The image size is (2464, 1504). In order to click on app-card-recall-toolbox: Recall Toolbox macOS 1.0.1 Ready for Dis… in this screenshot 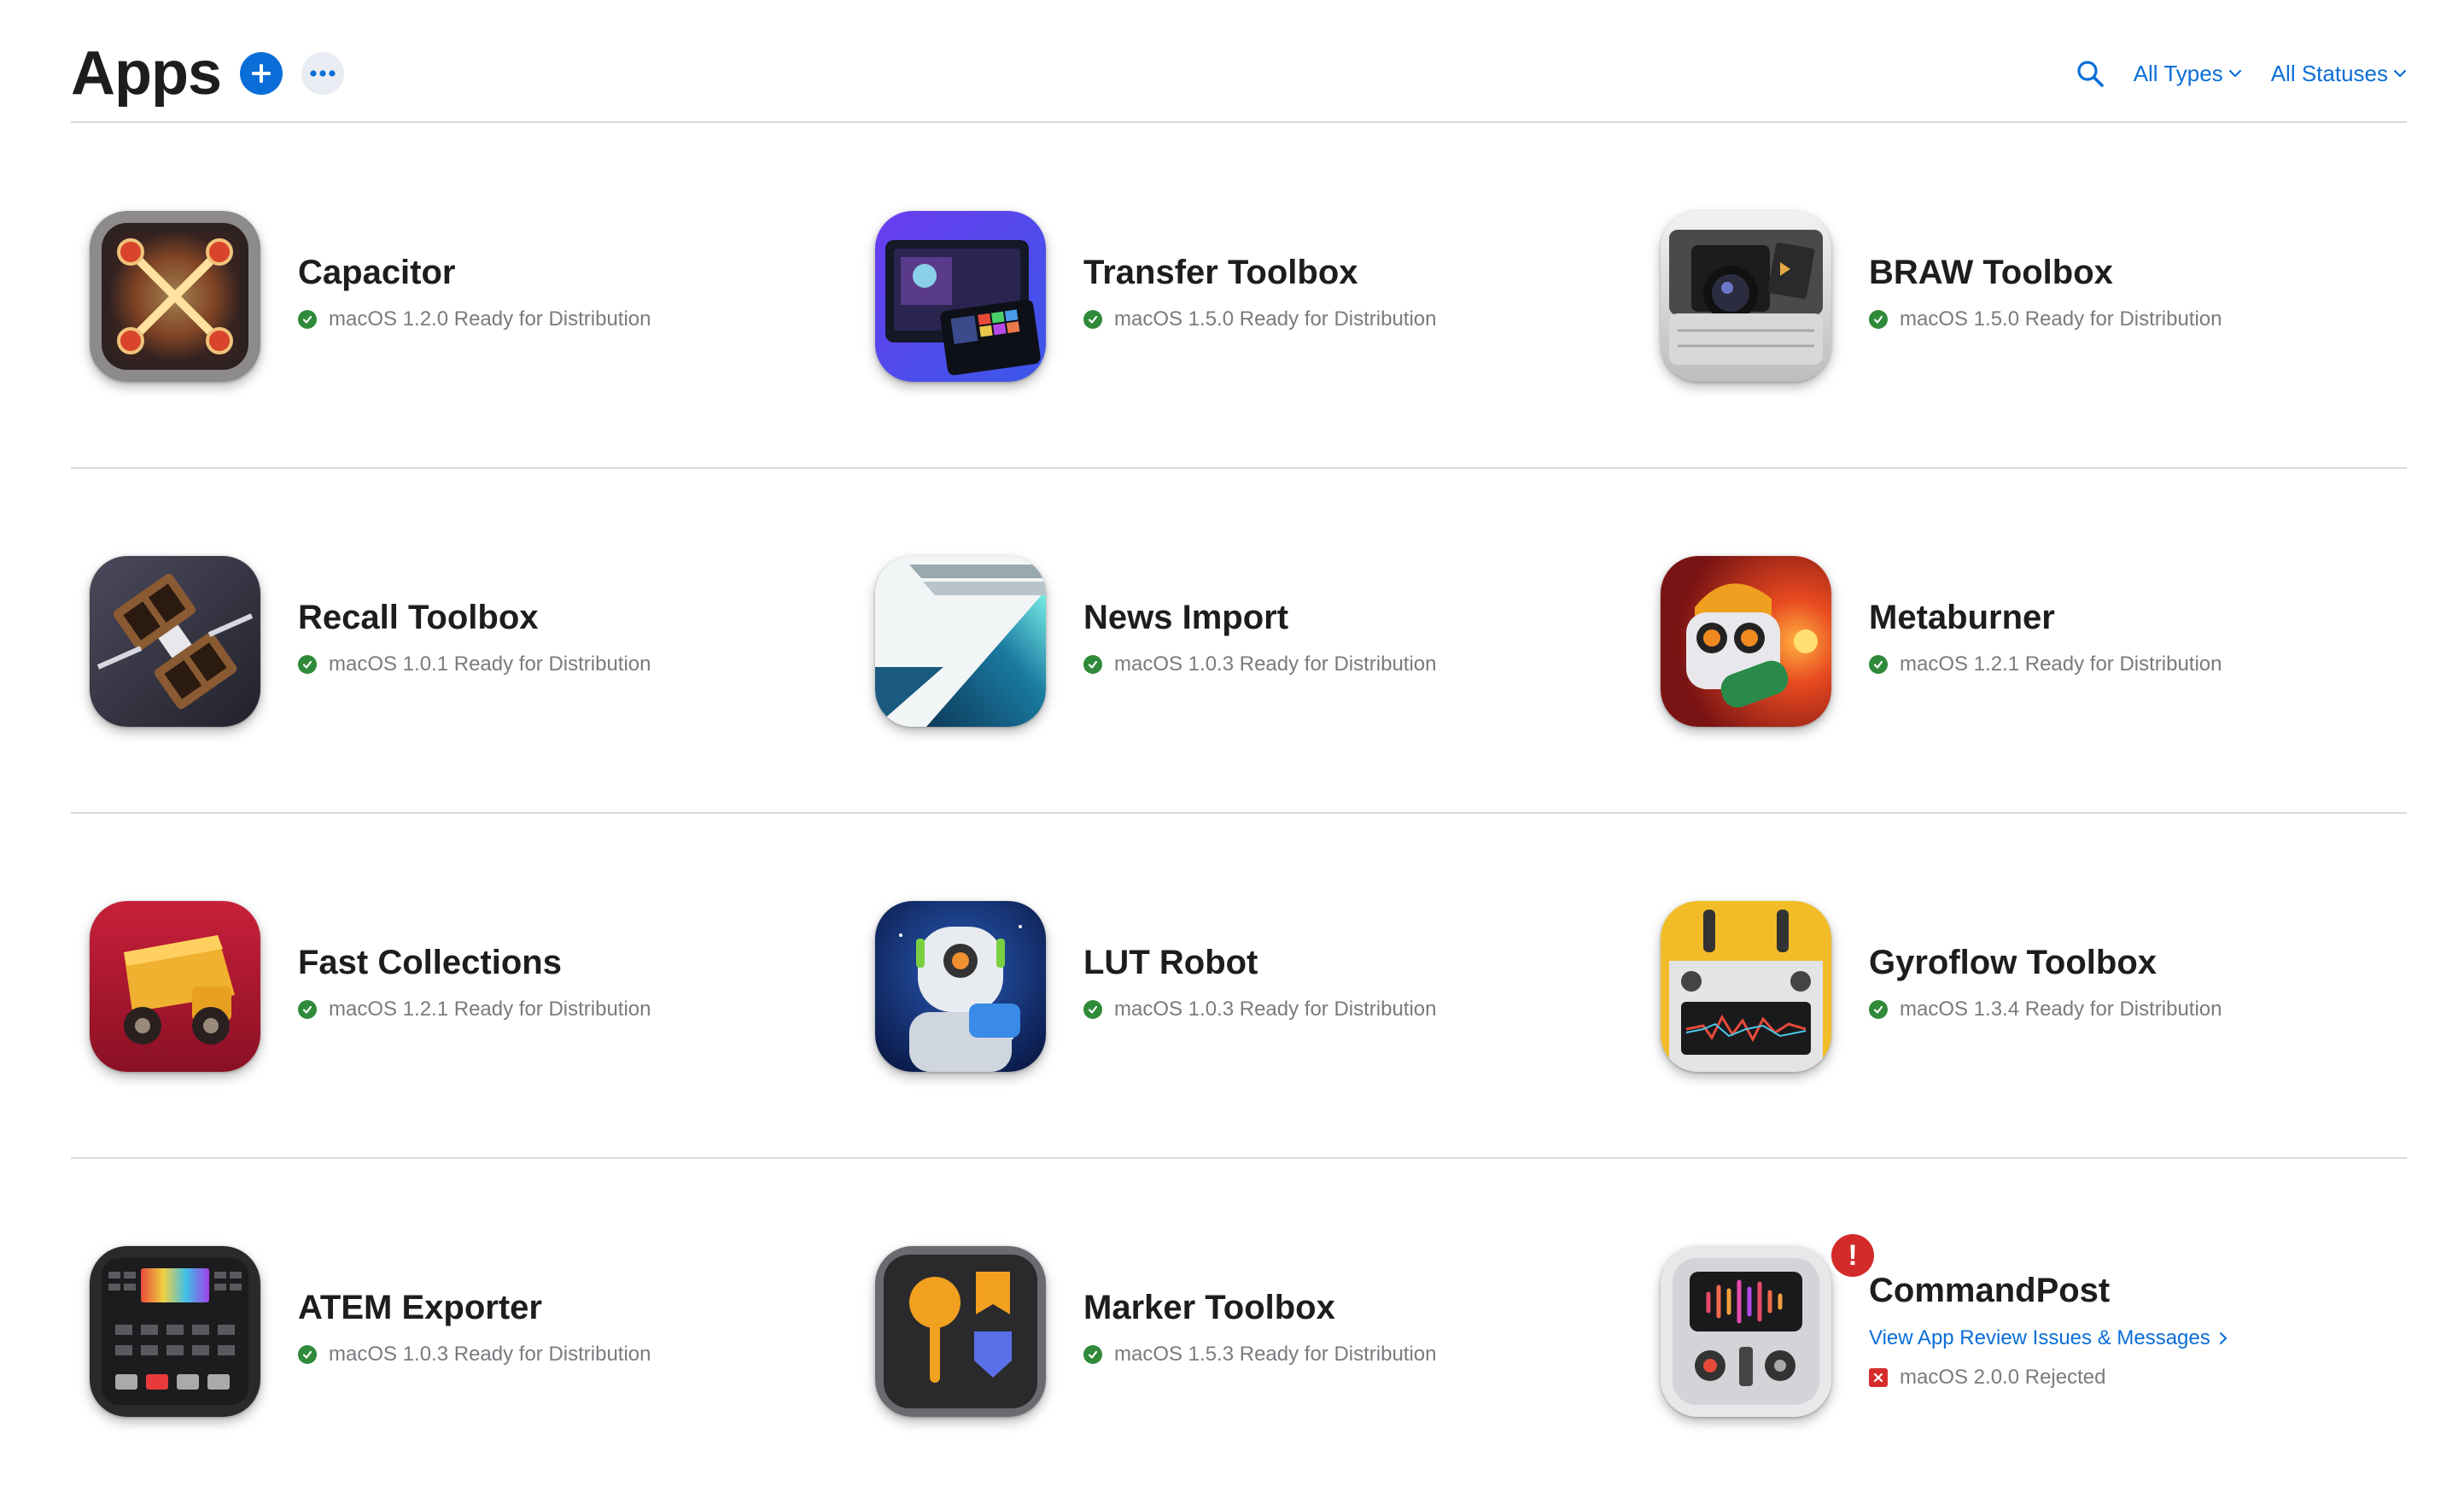, I will do `click(455, 641)`.